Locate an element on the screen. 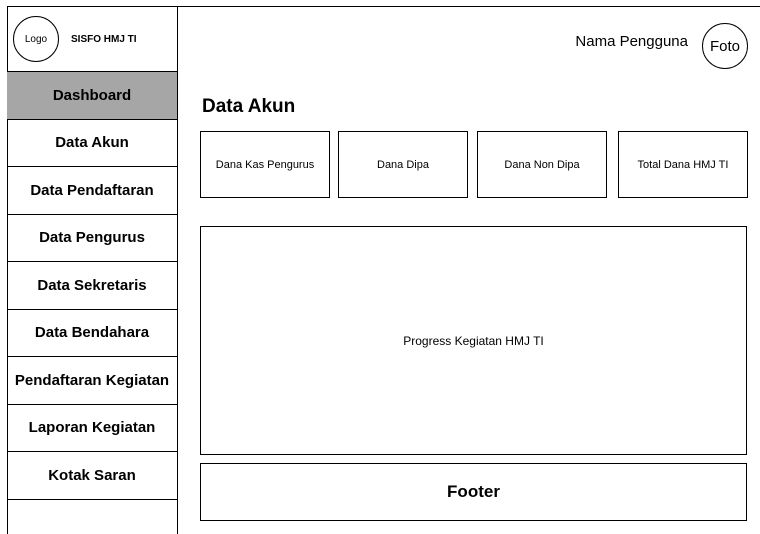 The height and width of the screenshot is (534, 760). sidebar-item-laporan-kegiatan: Laporan Kegiatan is located at coordinates (92, 428).